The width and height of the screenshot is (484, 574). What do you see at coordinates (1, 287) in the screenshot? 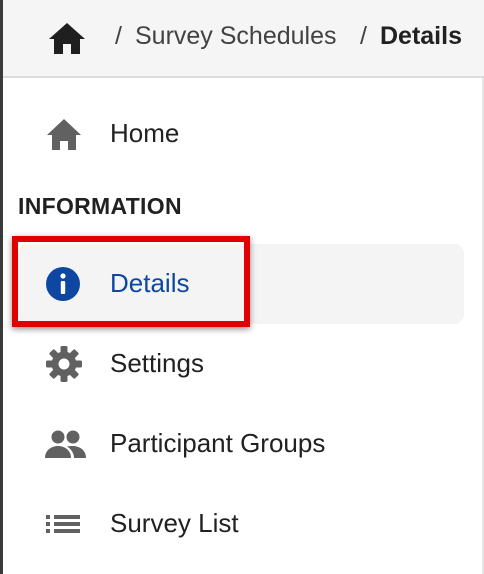
I see `window-left-edge` at bounding box center [1, 287].